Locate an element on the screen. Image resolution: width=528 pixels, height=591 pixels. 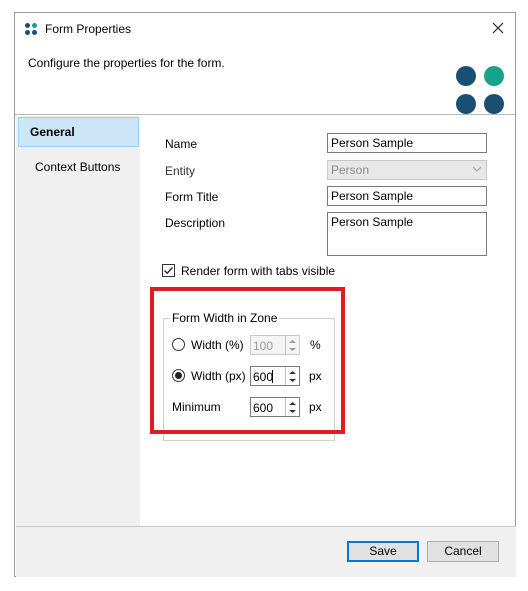
description-label: Description is located at coordinates (195, 223).